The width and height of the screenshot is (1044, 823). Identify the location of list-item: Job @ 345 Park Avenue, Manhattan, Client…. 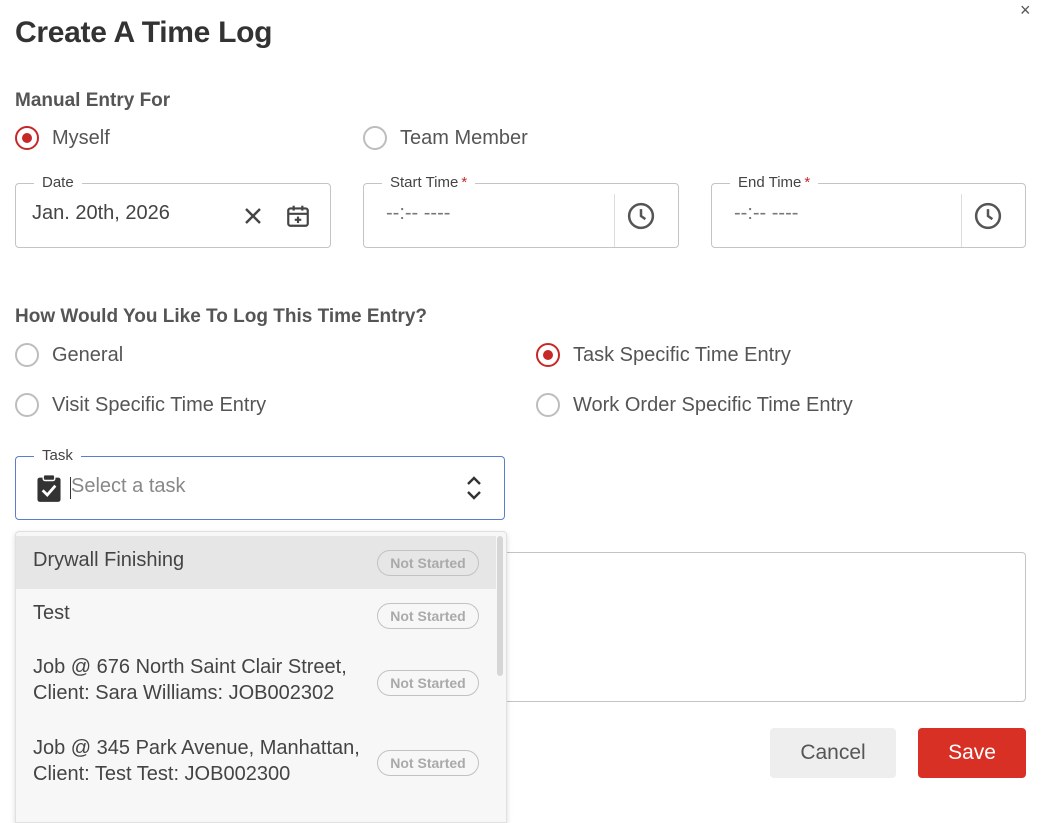
(256, 762).